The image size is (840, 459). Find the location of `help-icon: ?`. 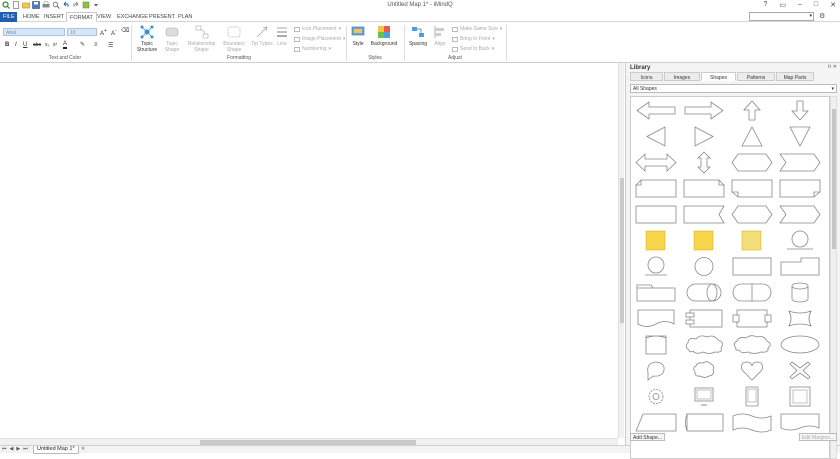

help-icon: ? is located at coordinates (765, 5).